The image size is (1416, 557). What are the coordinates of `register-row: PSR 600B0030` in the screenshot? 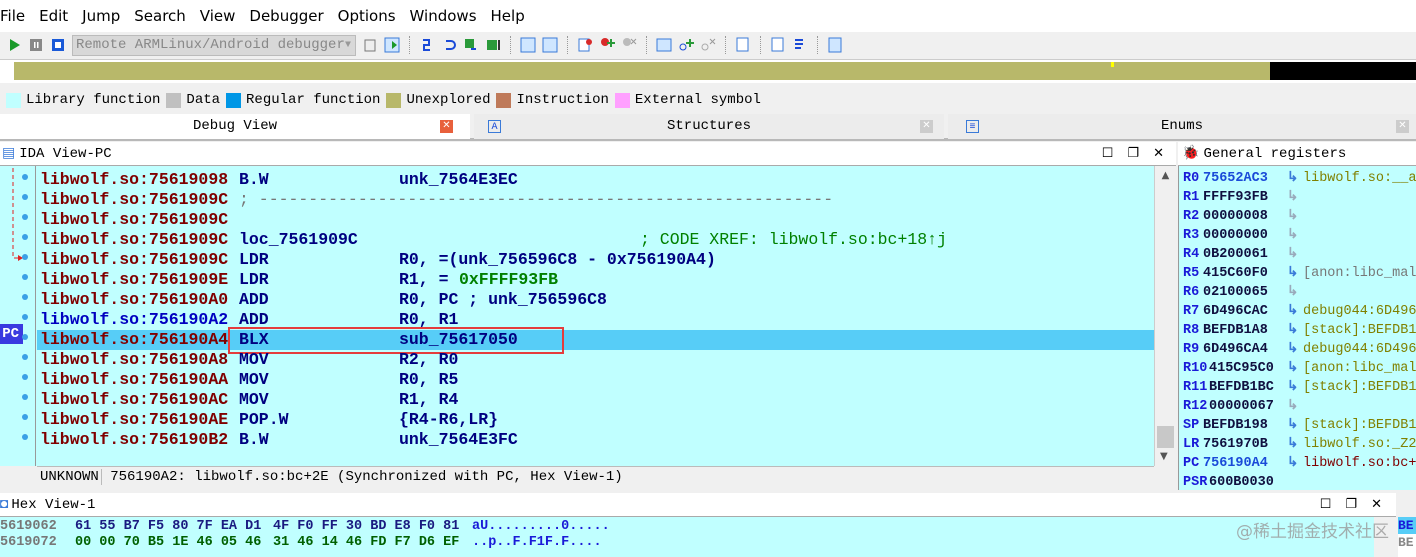 It's located at (1228, 482).